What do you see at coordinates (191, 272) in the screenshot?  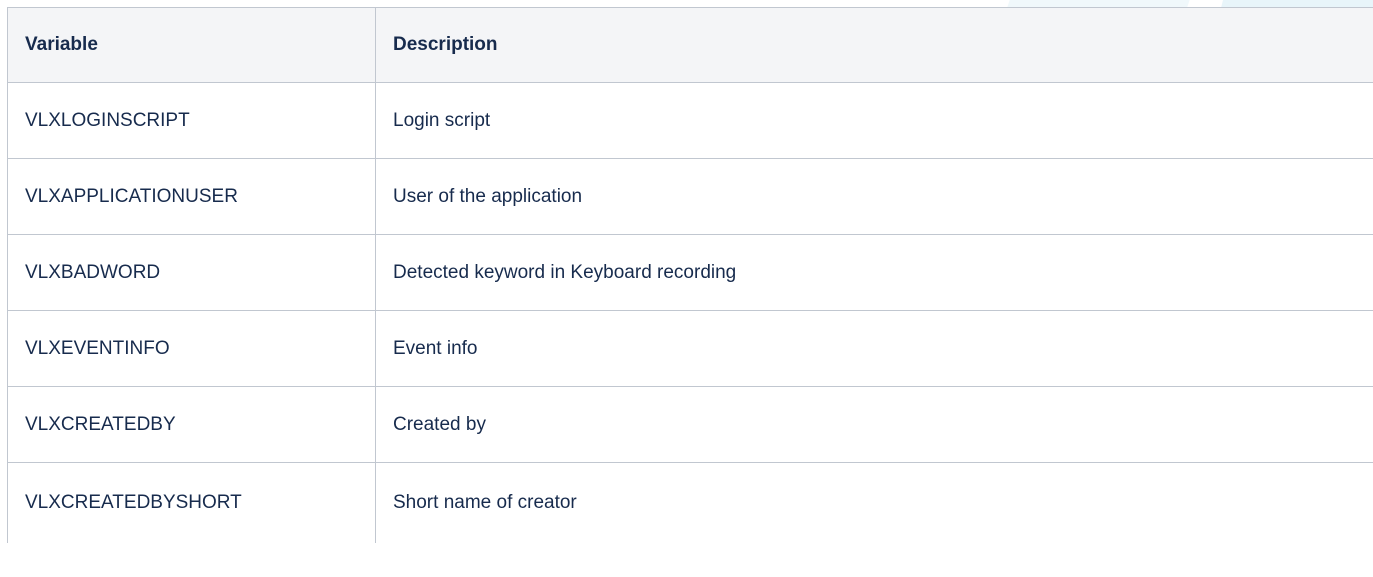 I see `variable-cell: VLXBADWORD` at bounding box center [191, 272].